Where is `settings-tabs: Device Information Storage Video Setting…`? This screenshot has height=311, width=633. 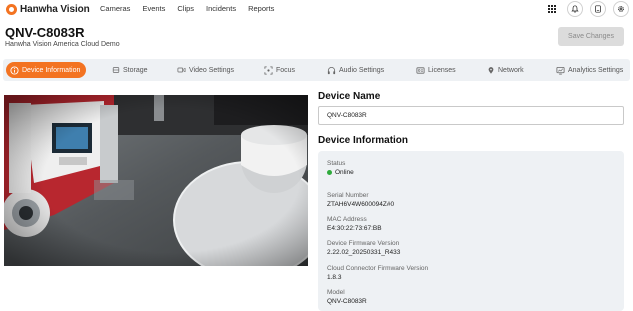 settings-tabs: Device Information Storage Video Setting… is located at coordinates (316, 70).